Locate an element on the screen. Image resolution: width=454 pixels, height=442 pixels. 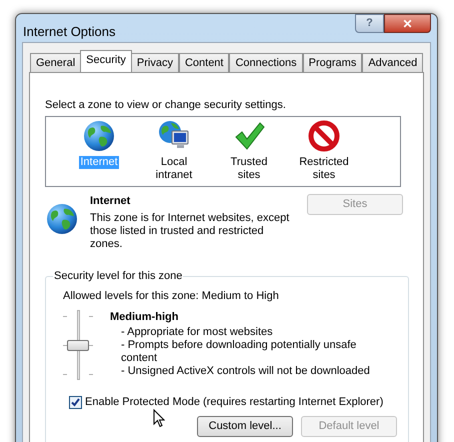
group-legend: Security level for this zone is located at coordinates (118, 276).